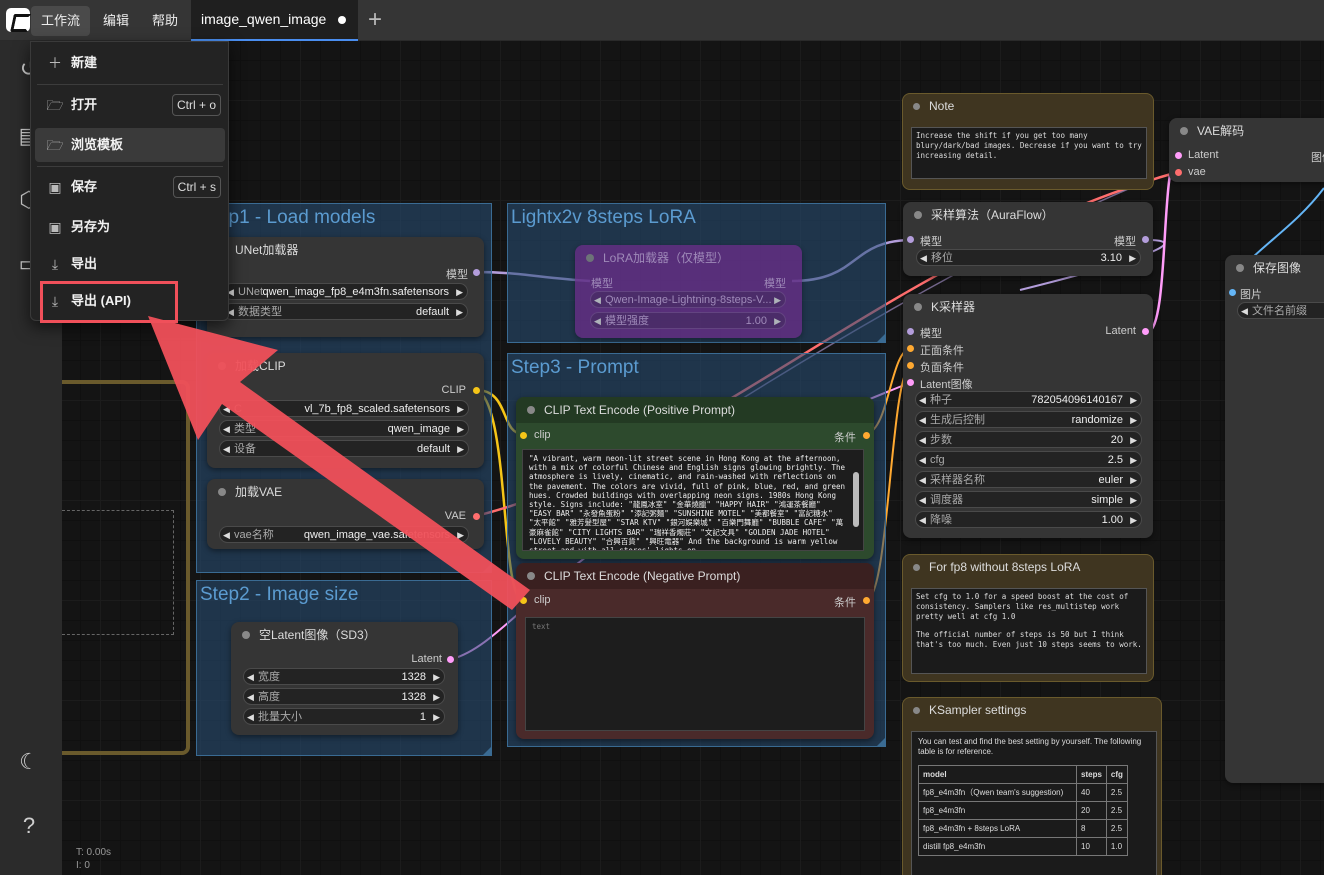  What do you see at coordinates (1091, 828) in the screenshot?
I see `table-cell: 8` at bounding box center [1091, 828].